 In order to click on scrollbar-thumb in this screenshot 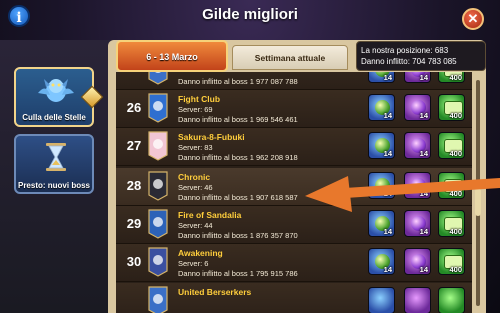, I will do `click(478, 202)`.